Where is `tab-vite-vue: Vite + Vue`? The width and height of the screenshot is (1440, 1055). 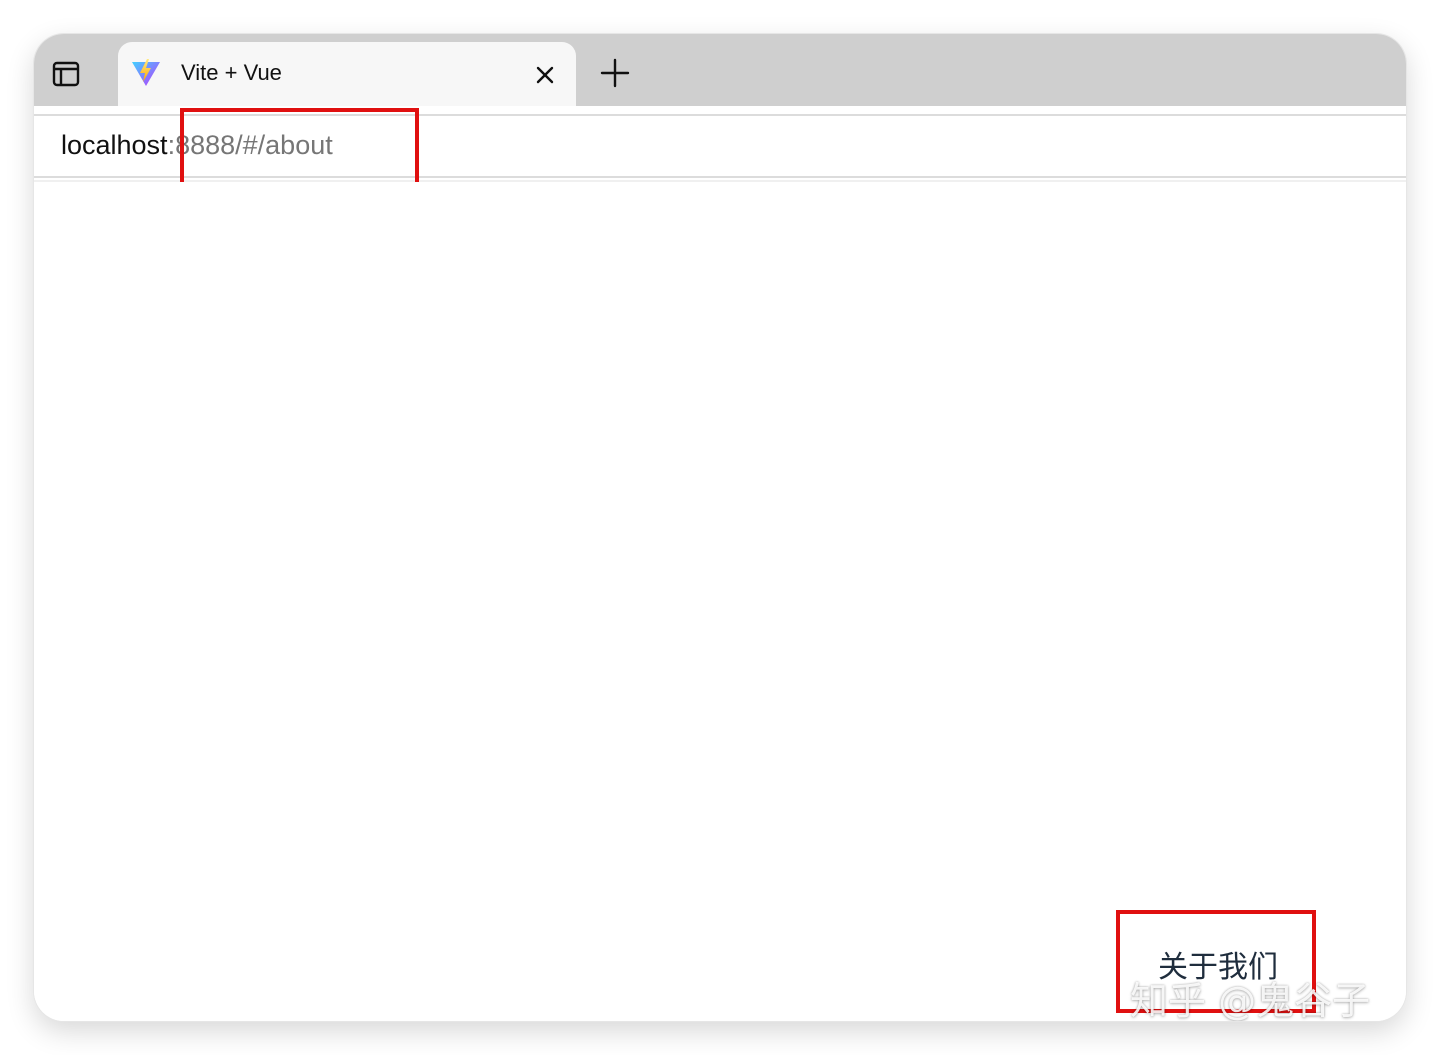 tab-vite-vue: Vite + Vue is located at coordinates (347, 74).